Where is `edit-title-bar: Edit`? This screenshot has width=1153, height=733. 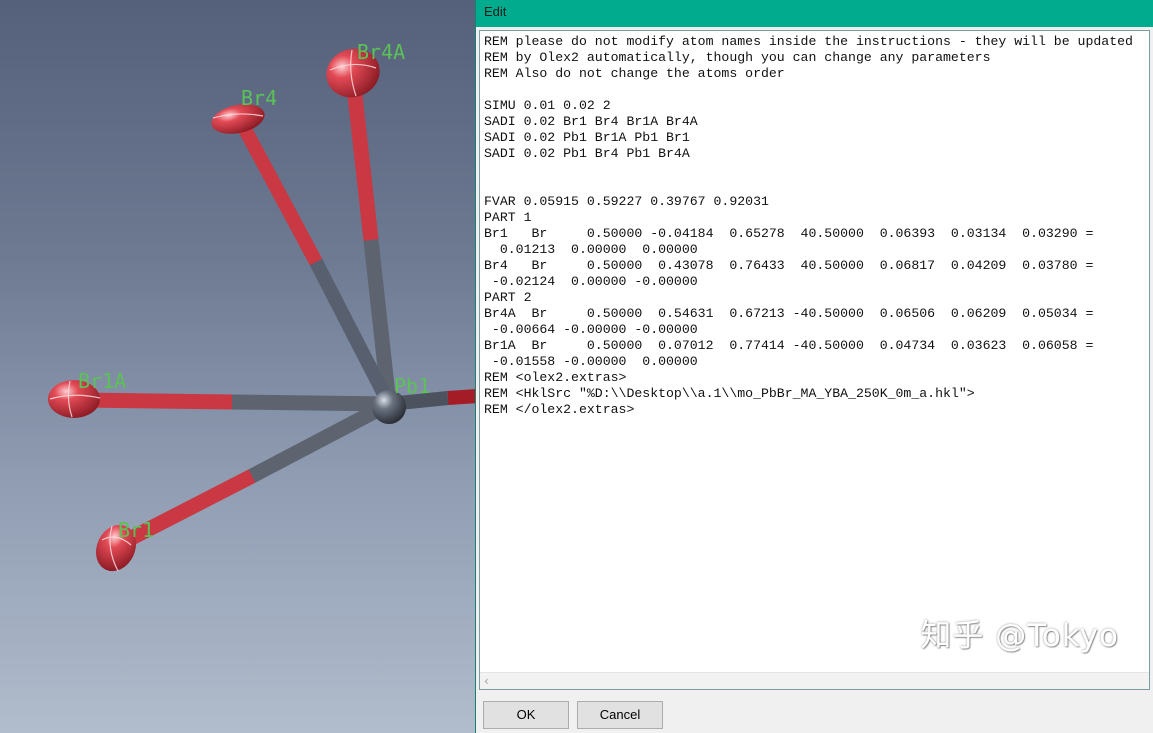
edit-title-bar: Edit is located at coordinates (814, 13).